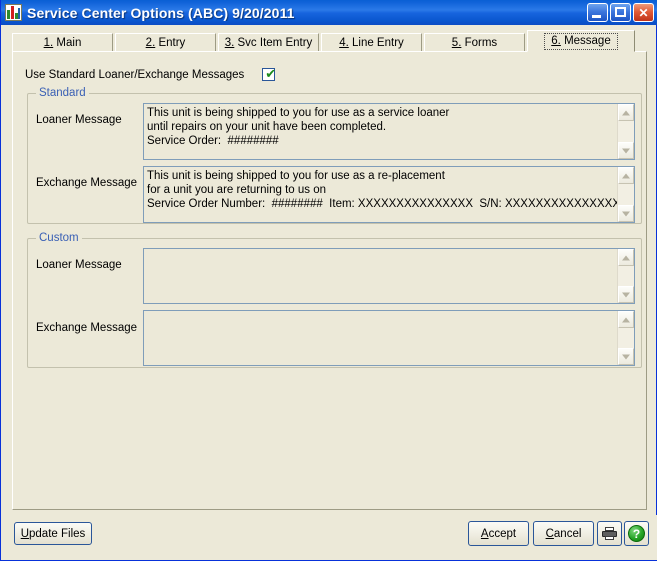 This screenshot has height=561, width=657. I want to click on tab-forms-label: Forms, so click(481, 42).